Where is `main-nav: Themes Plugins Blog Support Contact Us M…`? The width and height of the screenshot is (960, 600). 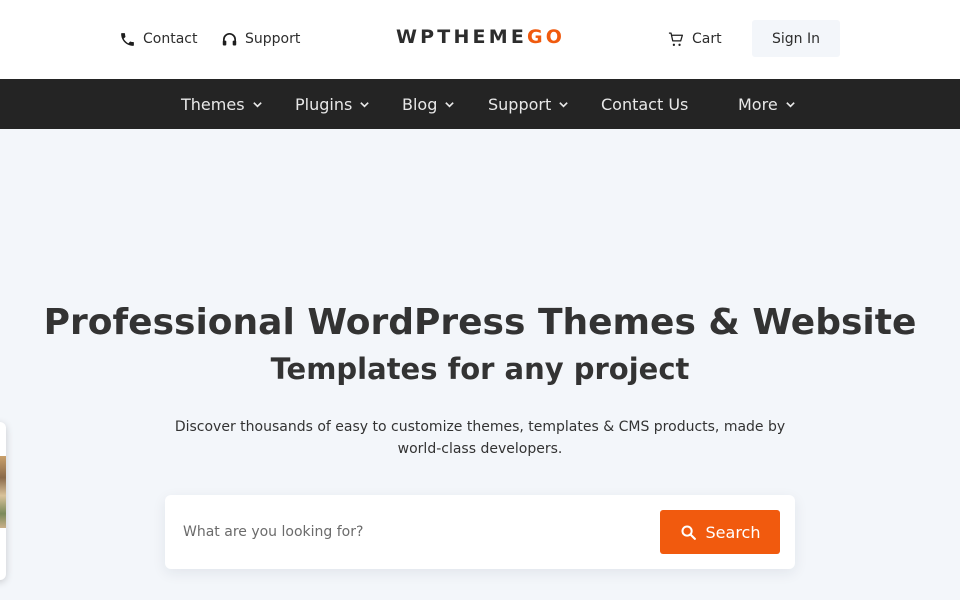
main-nav: Themes Plugins Blog Support Contact Us M… is located at coordinates (480, 104).